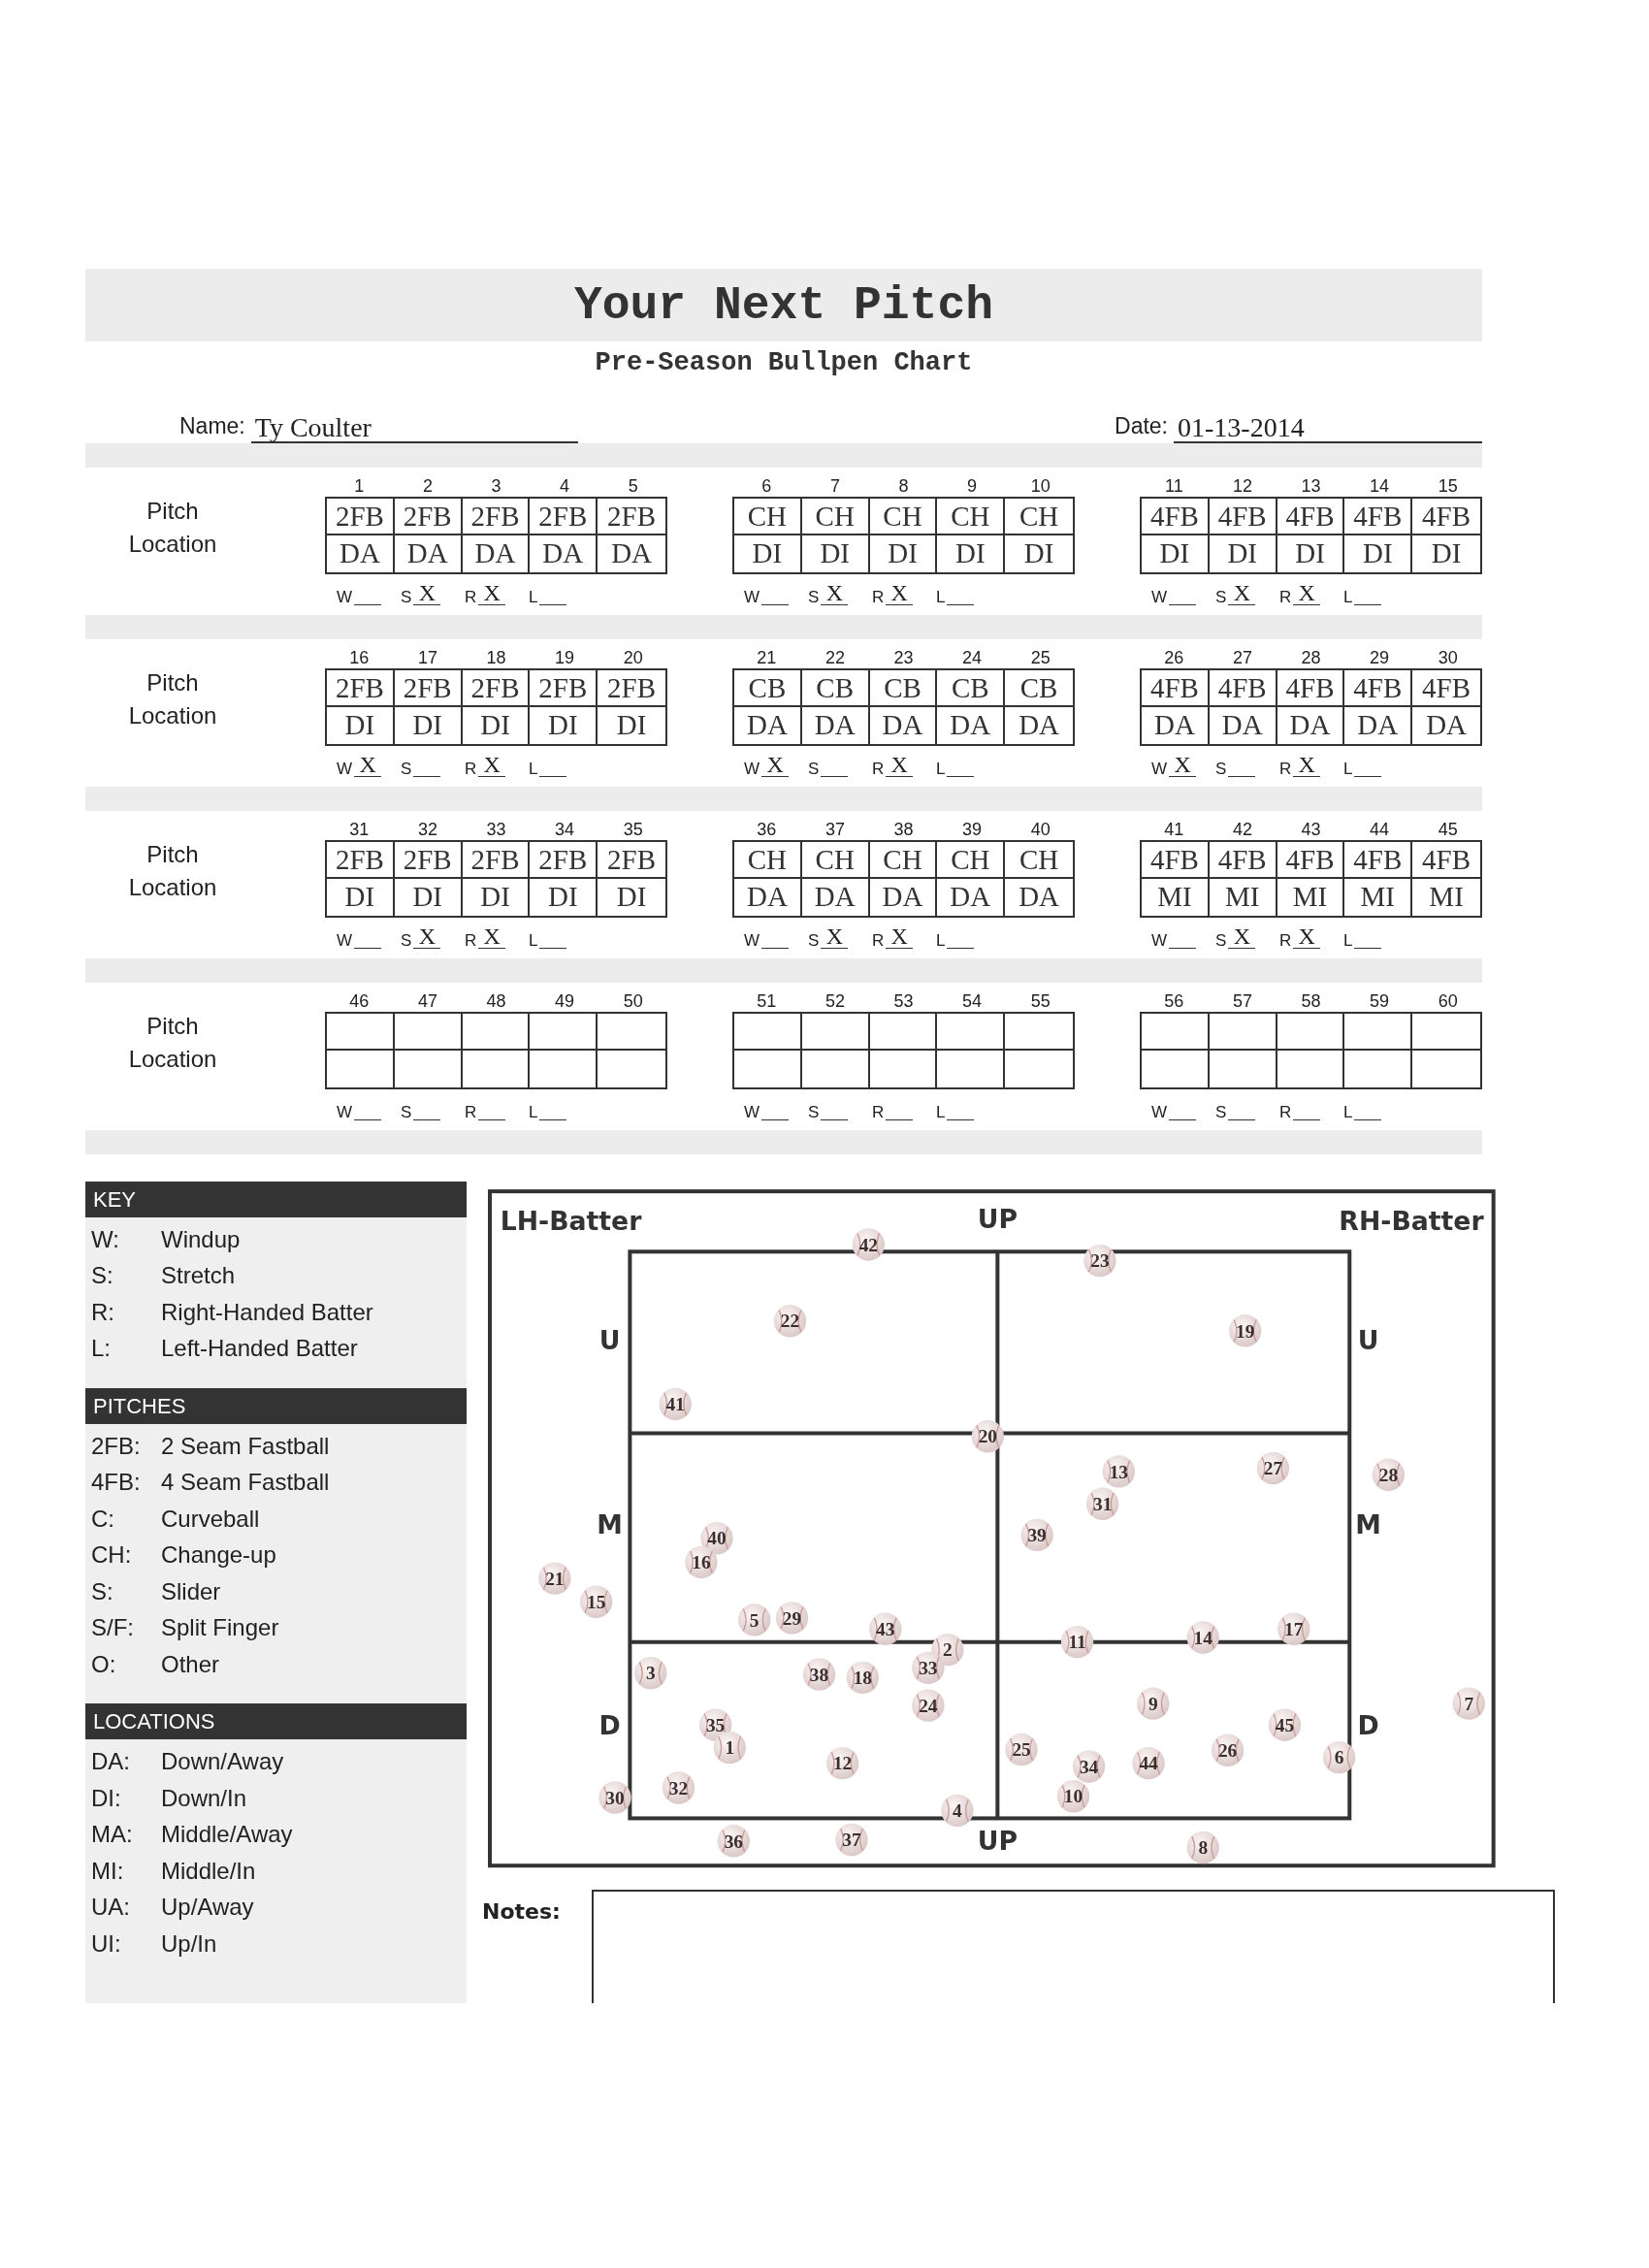 The height and width of the screenshot is (2268, 1649). What do you see at coordinates (1285, 1724) in the screenshot?
I see `baseball-marker: 45` at bounding box center [1285, 1724].